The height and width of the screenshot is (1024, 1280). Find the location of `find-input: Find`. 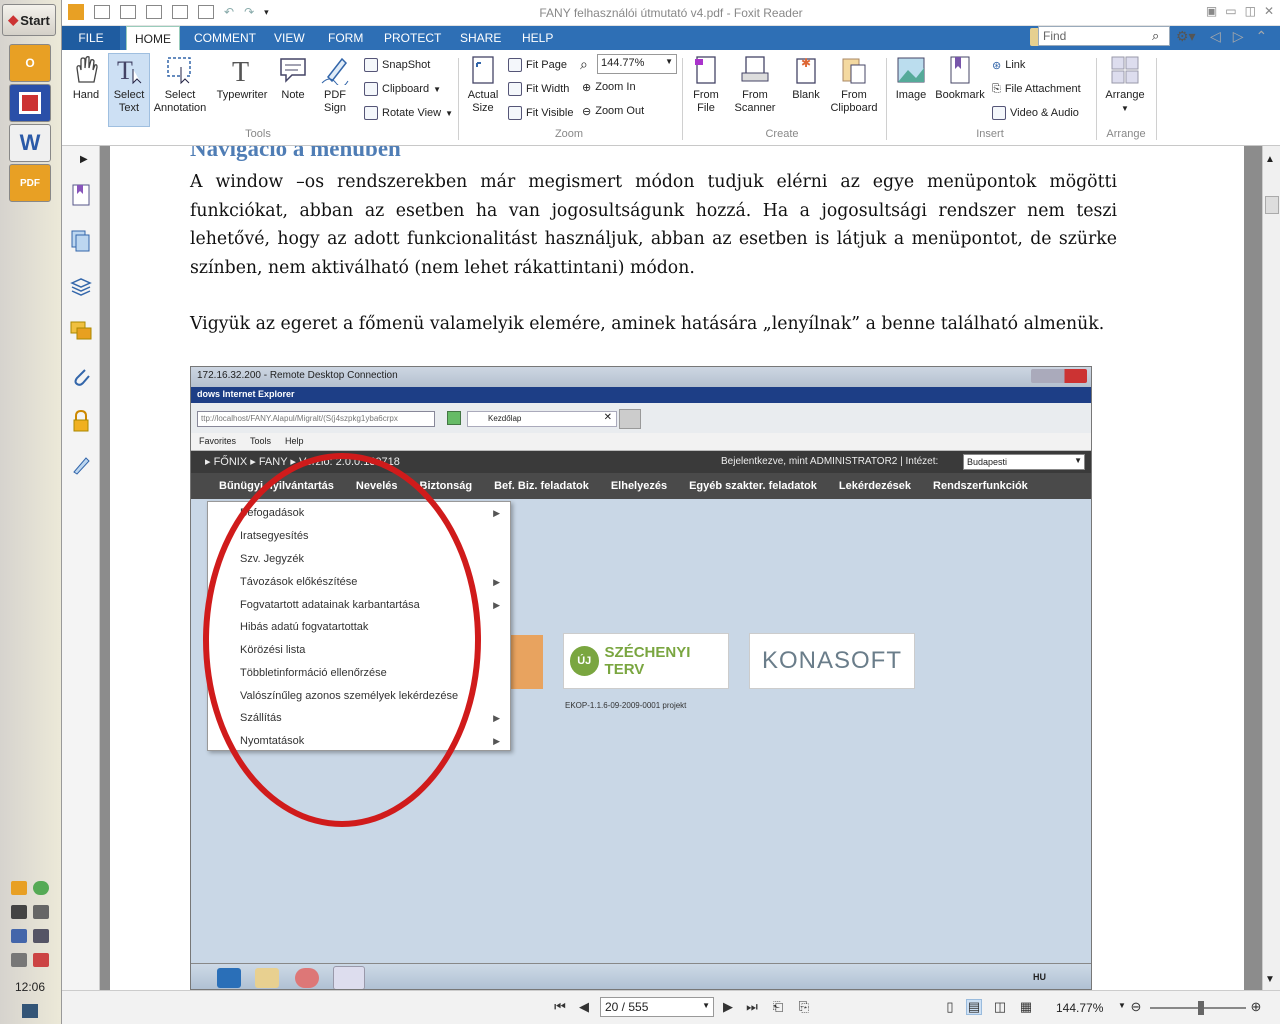

find-input: Find is located at coordinates (1104, 36).